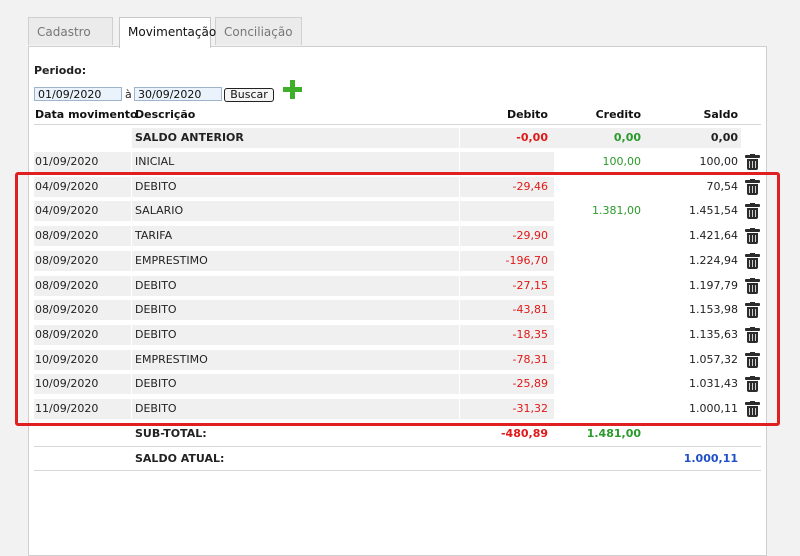  Describe the element at coordinates (397, 434) in the screenshot. I see `subtotal-row: SUB-TOTAL: -480,89 1.481,00` at that location.